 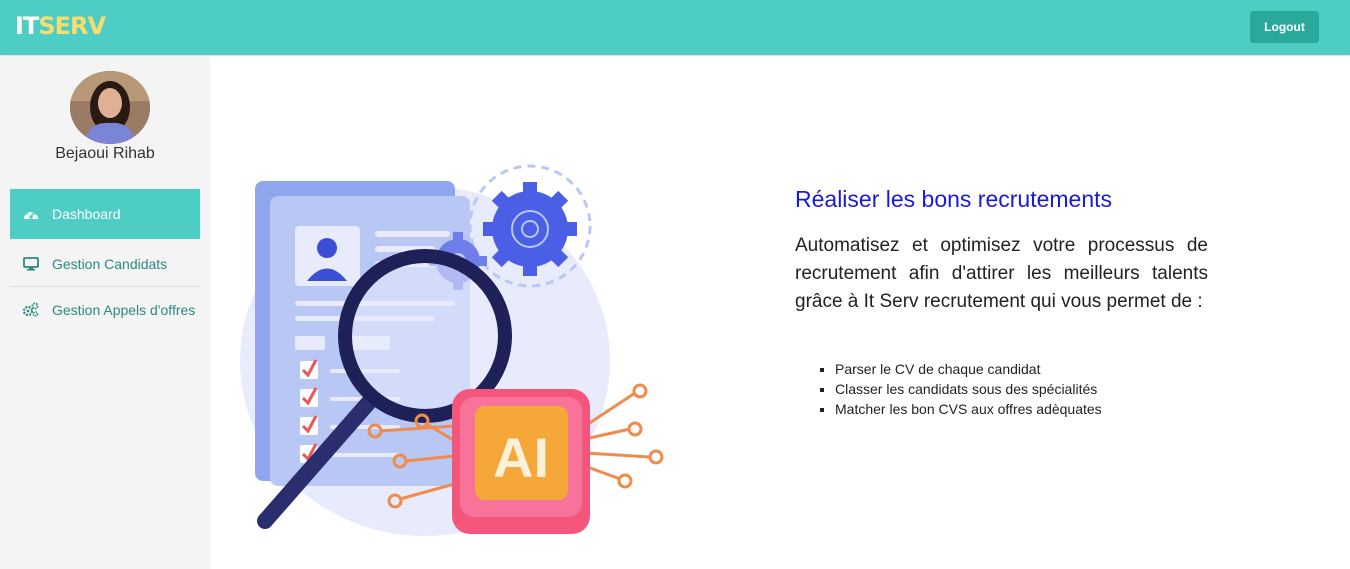 I want to click on avatar, so click(x=110, y=107).